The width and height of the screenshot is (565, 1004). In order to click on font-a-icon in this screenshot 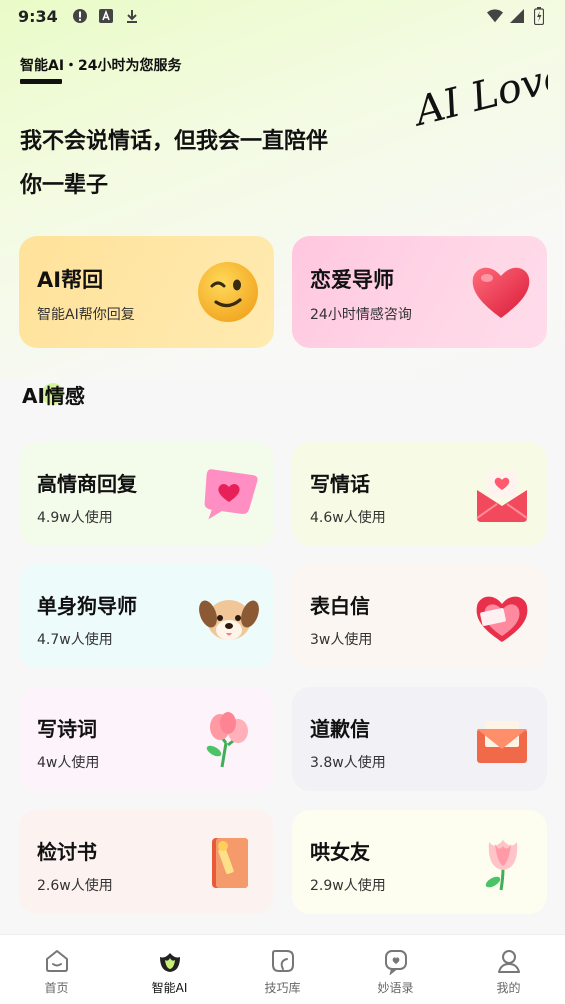, I will do `click(106, 16)`.